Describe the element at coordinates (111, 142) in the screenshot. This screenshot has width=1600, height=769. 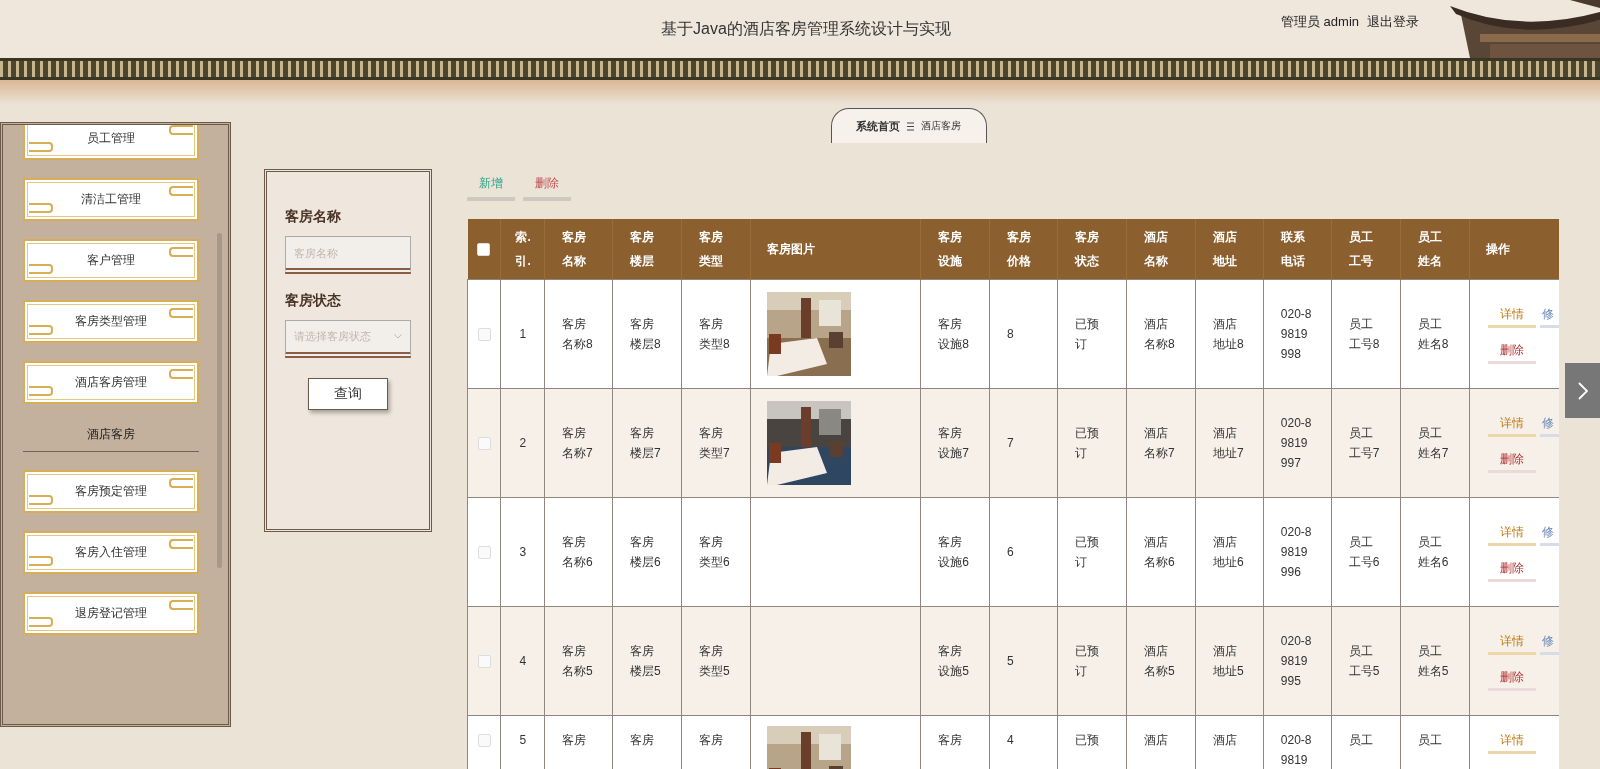
I see `menu-item: 员工管理` at that location.